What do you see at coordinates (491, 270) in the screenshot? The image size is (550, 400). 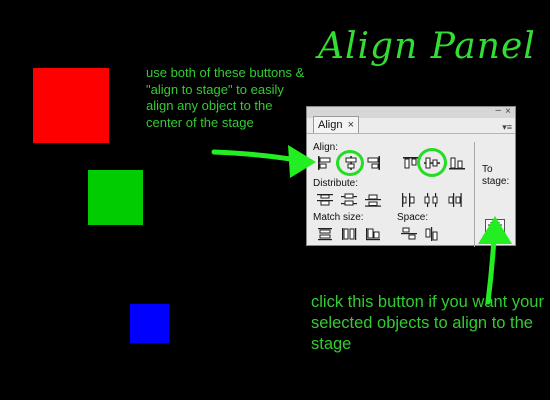 I see `arrow-to-stage-button` at bounding box center [491, 270].